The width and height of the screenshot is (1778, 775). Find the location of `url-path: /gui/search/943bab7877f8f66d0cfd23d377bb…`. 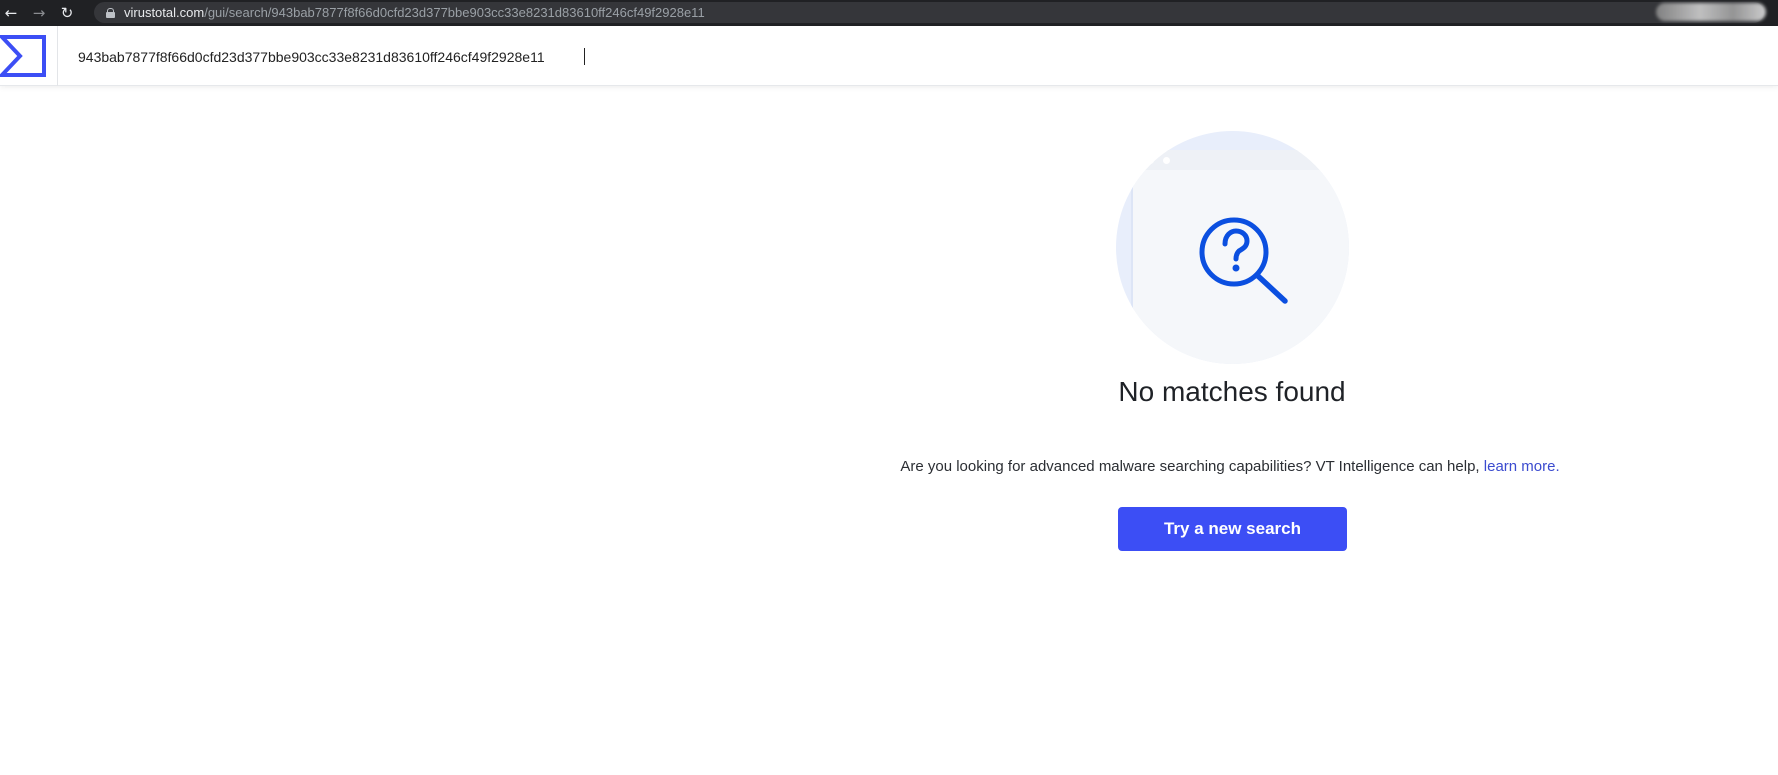

url-path: /gui/search/943bab7877f8f66d0cfd23d377bb… is located at coordinates (454, 12).